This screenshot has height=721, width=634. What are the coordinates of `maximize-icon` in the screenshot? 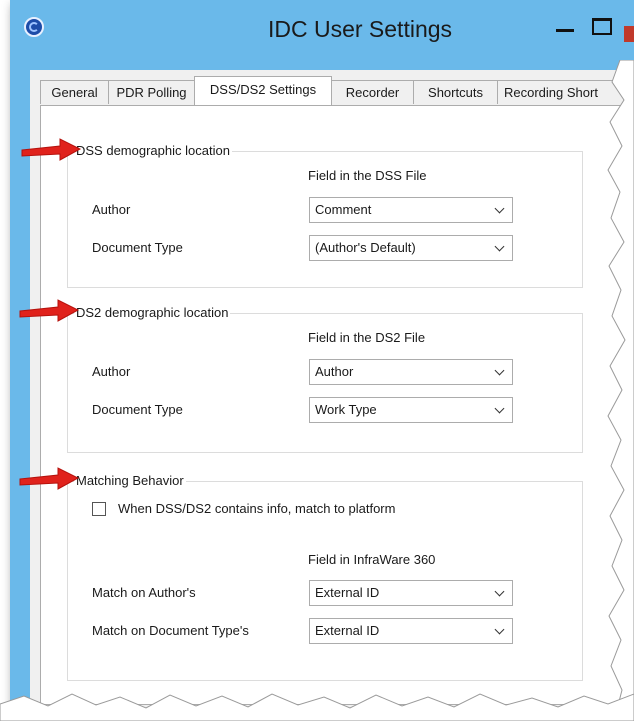 It's located at (601, 26).